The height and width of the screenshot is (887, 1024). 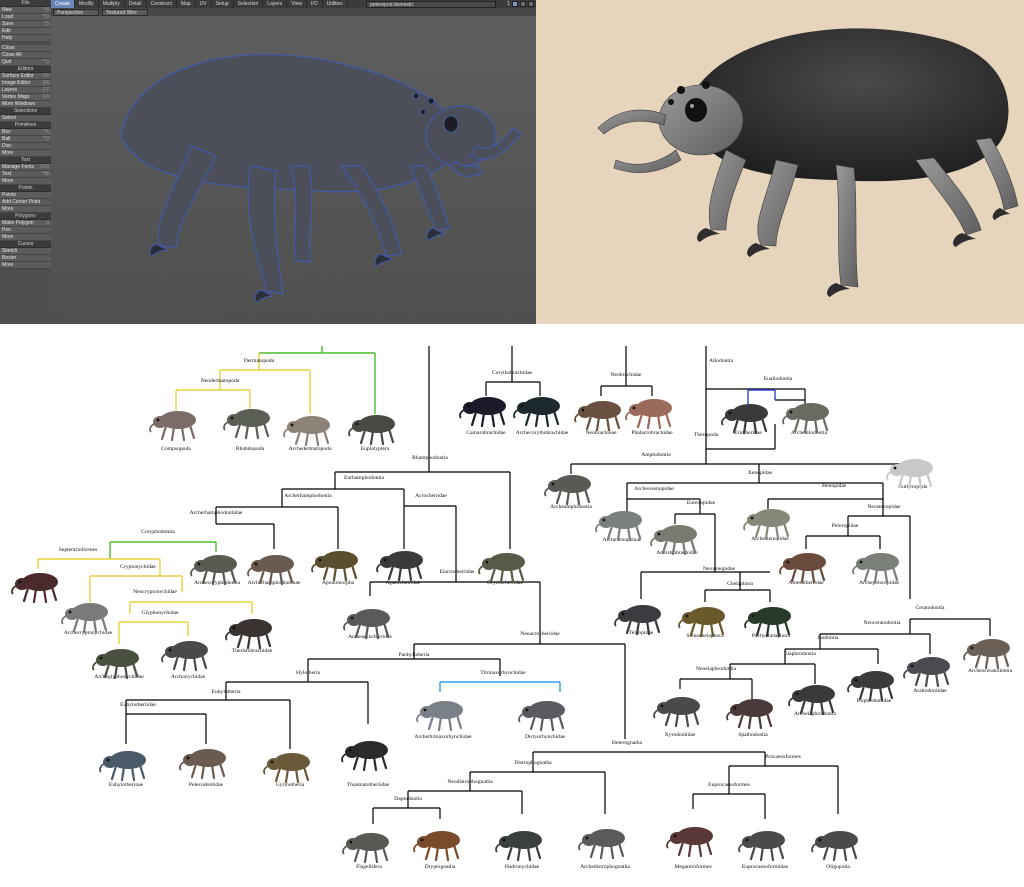 I want to click on toolbar-button: New ^N, so click(x=25, y=10).